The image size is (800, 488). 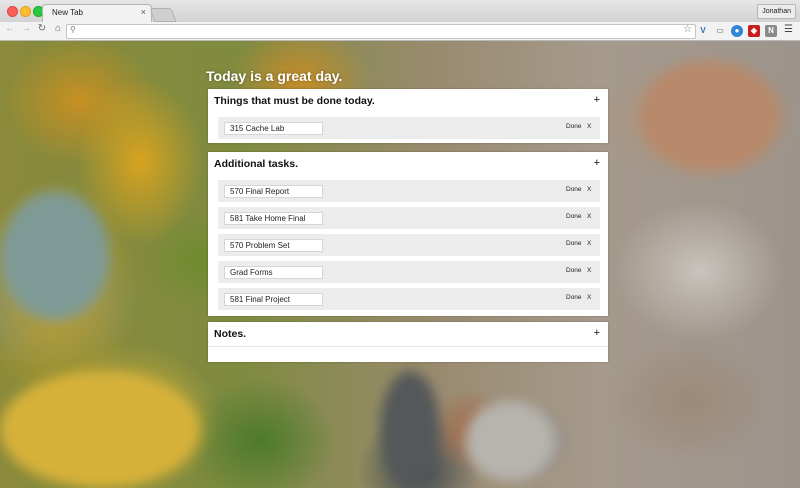 What do you see at coordinates (10, 28) in the screenshot?
I see `back-arrow-icon: ←` at bounding box center [10, 28].